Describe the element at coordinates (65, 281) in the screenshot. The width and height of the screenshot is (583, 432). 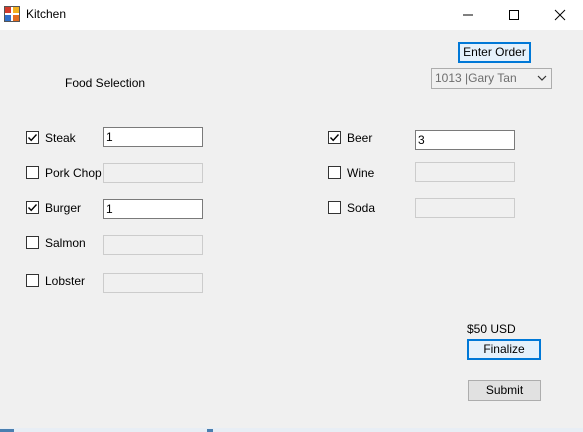
I see `lobster-label: Lobster` at that location.